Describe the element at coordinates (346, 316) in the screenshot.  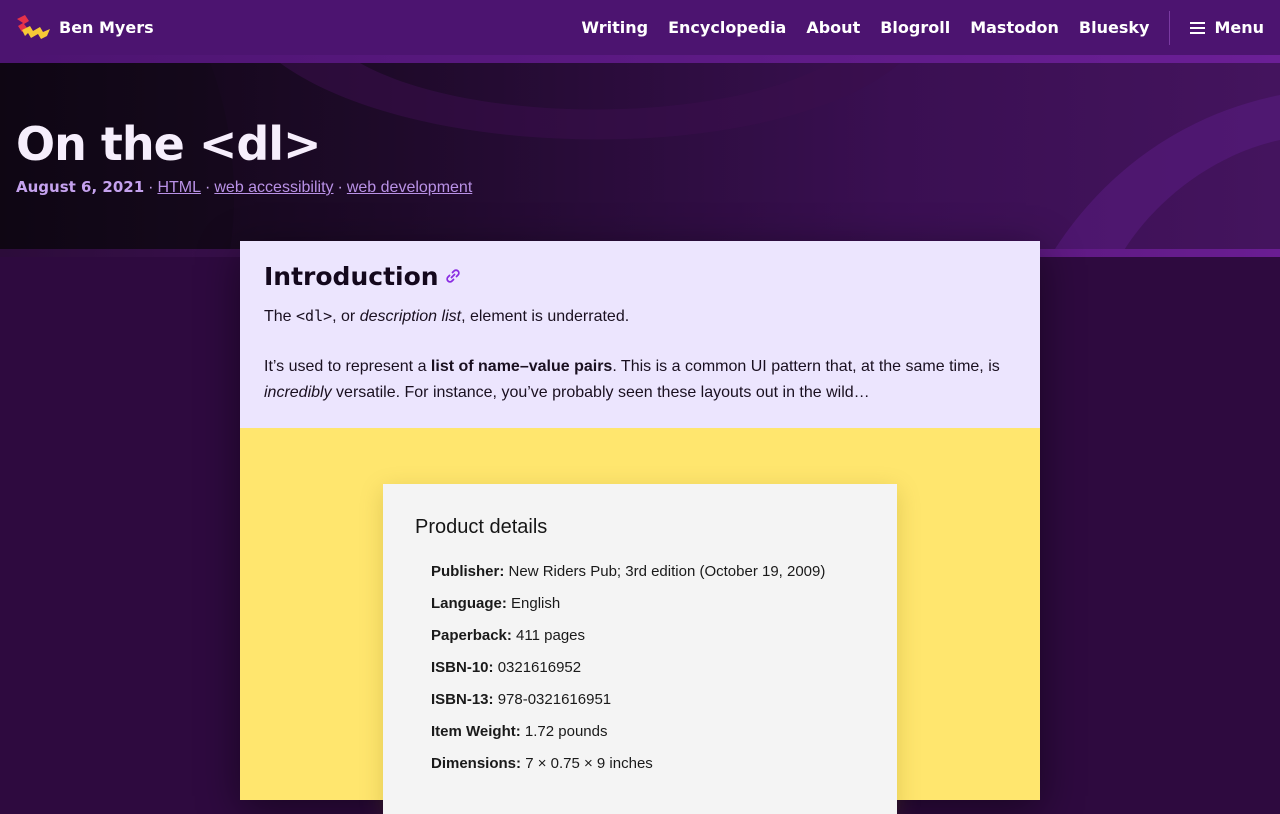
I see `text-fragment: , or` at that location.